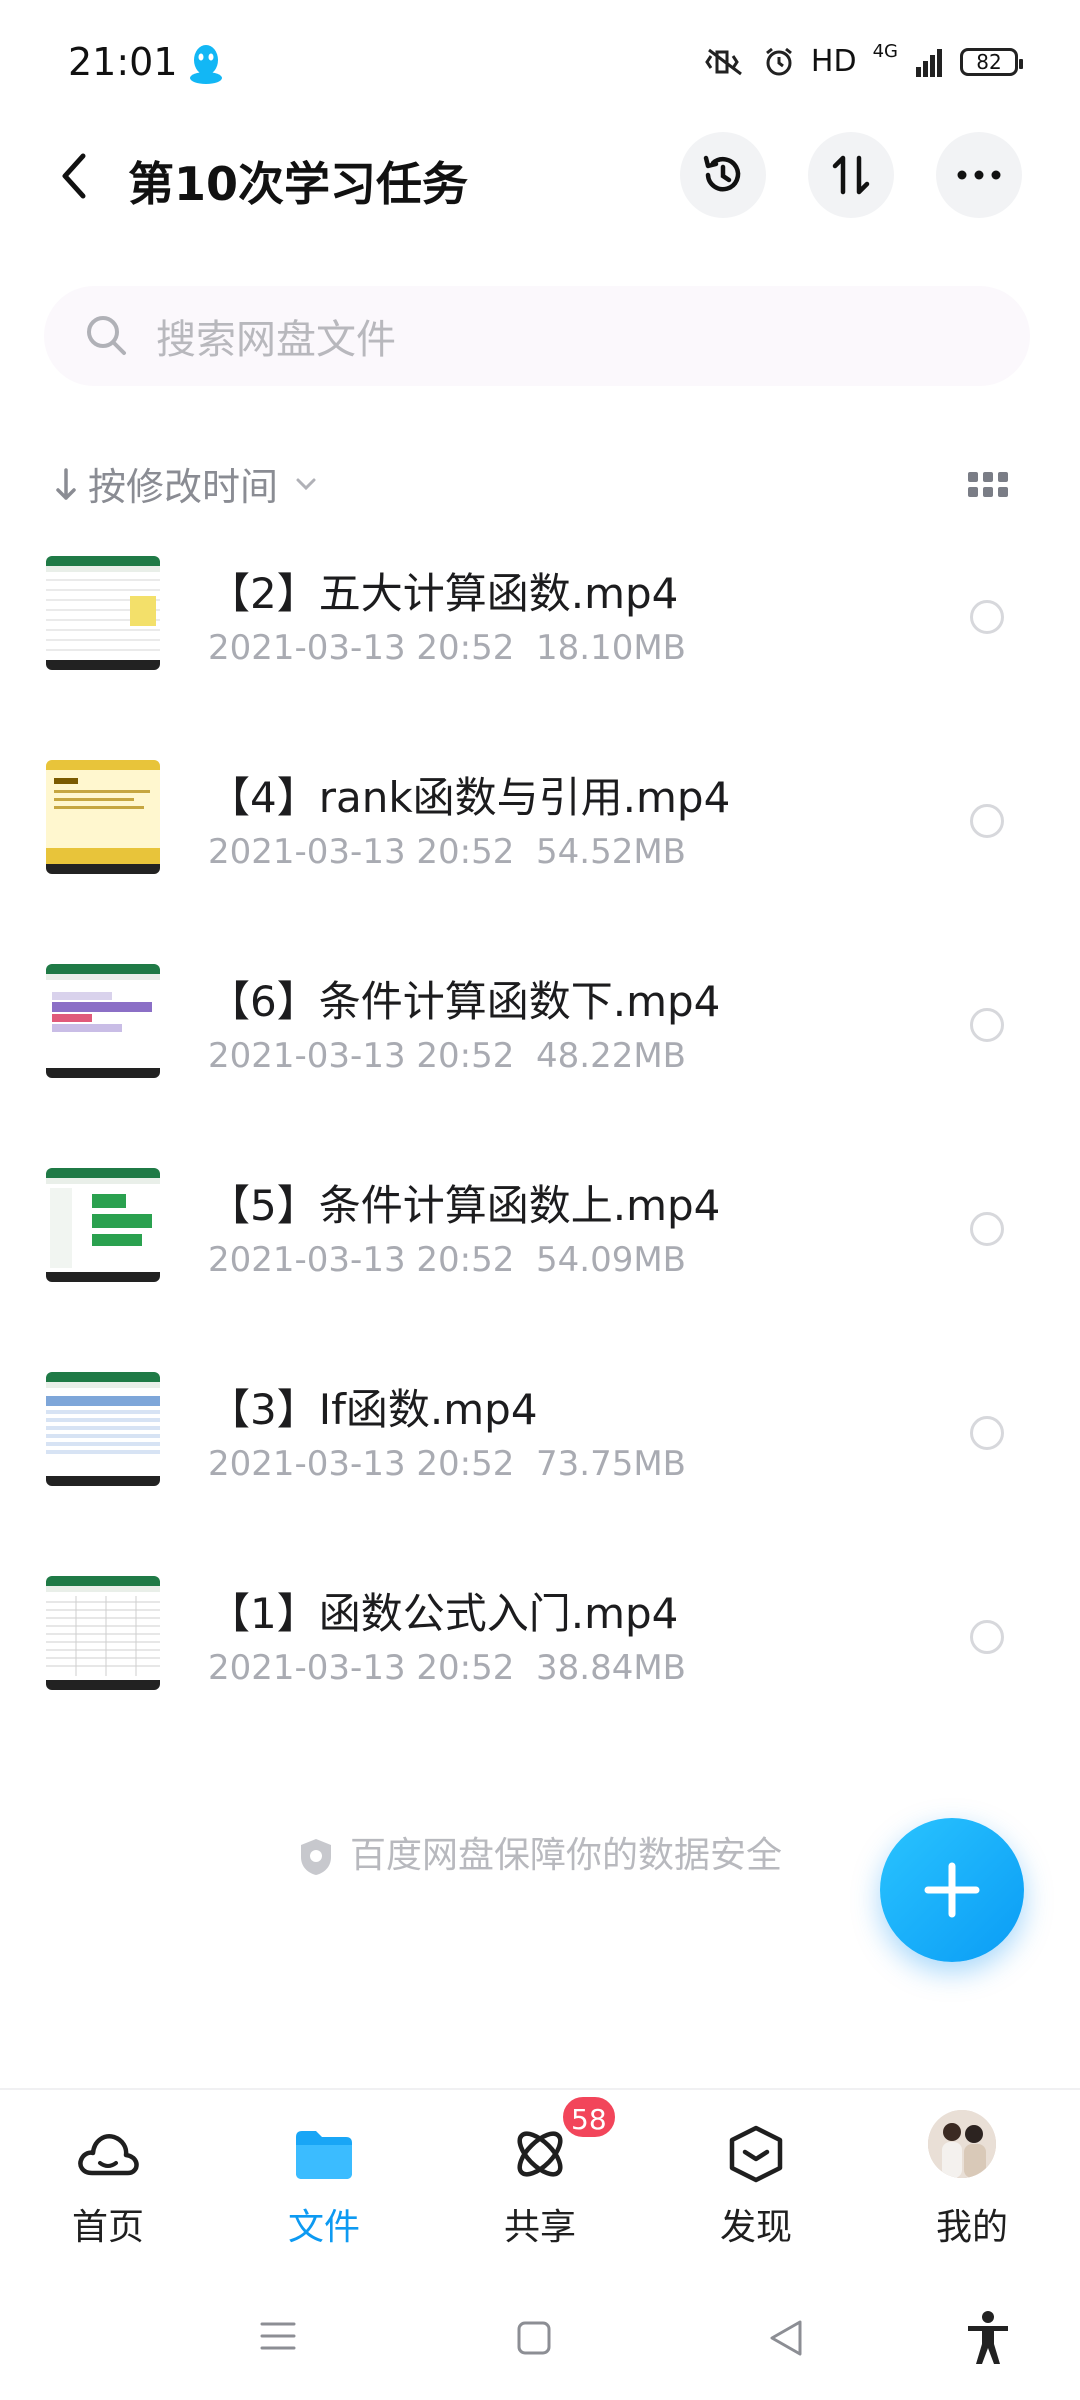  I want to click on status-time: 21:01, so click(123, 62).